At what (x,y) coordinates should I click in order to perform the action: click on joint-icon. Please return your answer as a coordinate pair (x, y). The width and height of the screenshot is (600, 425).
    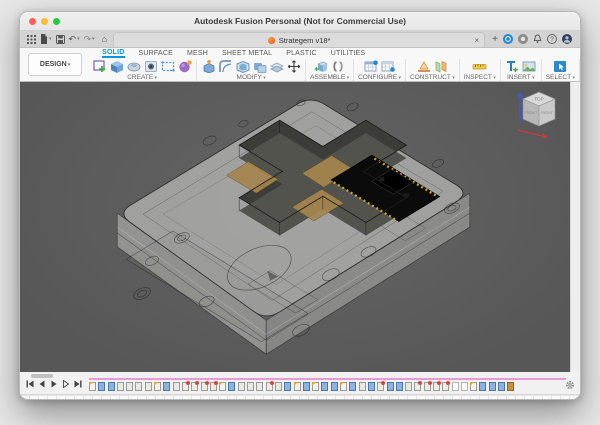
    Looking at the image, I should click on (338, 66).